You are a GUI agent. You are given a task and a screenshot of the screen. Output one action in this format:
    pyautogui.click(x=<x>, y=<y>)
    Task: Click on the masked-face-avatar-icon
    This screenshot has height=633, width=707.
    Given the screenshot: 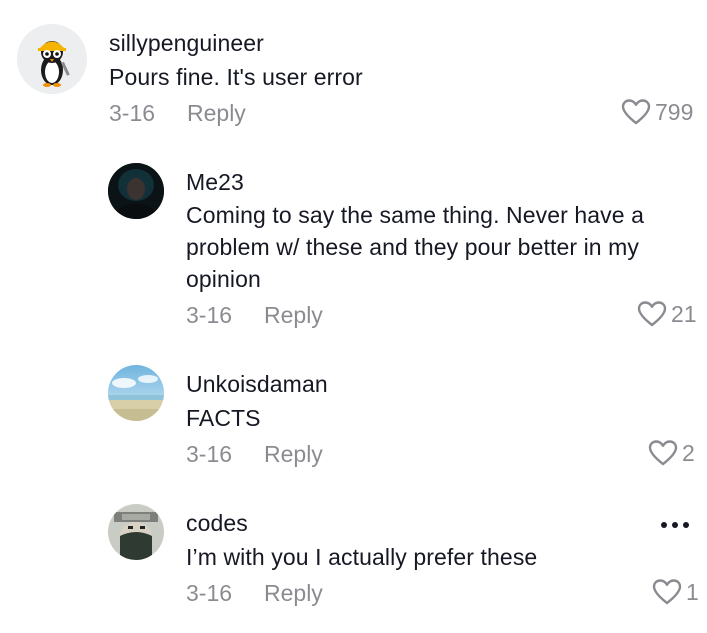 What is the action you would take?
    pyautogui.click(x=136, y=532)
    